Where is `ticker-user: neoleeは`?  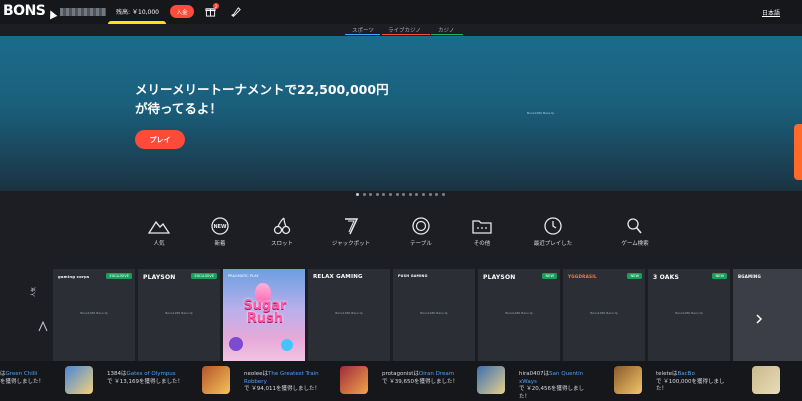
ticker-user: neoleeは is located at coordinates (256, 374).